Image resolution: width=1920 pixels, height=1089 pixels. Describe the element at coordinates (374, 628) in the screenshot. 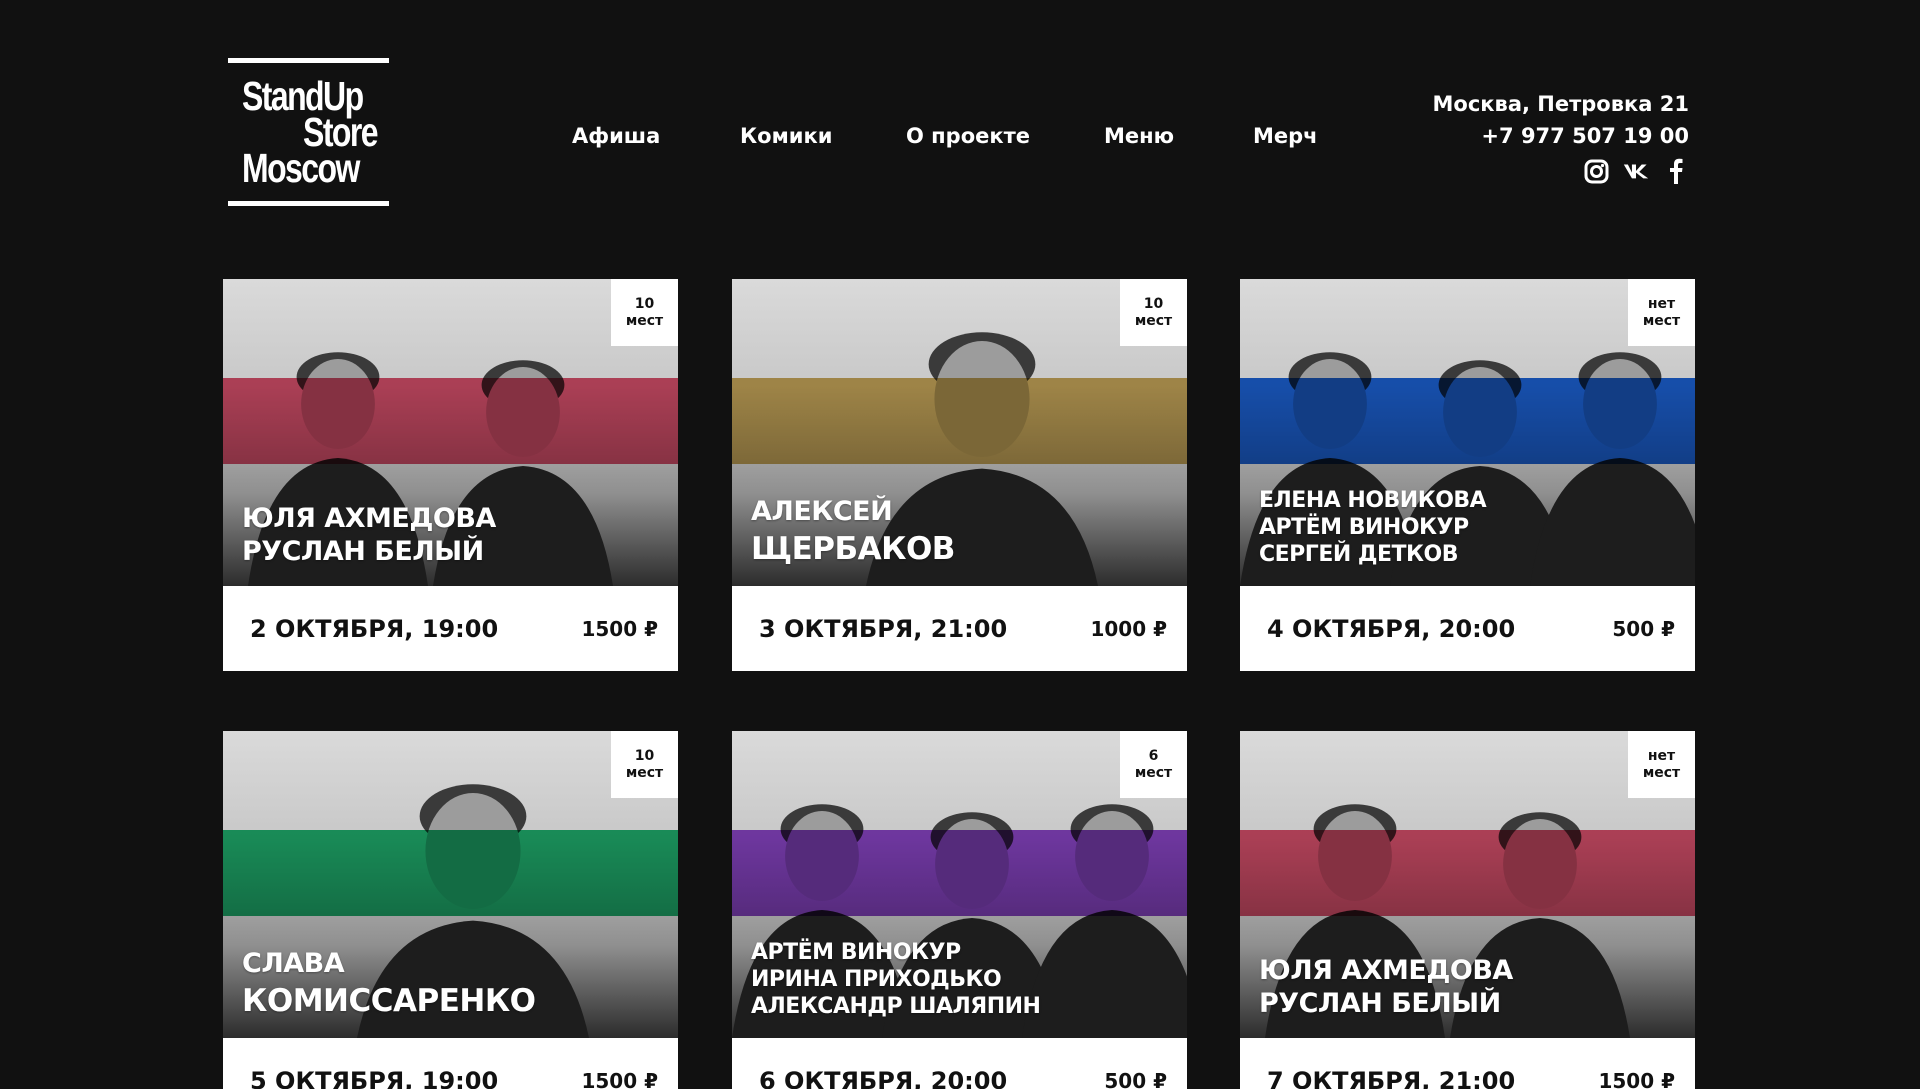

I see `event-date: 2 ОКТЯБРЯ, 19:00` at that location.